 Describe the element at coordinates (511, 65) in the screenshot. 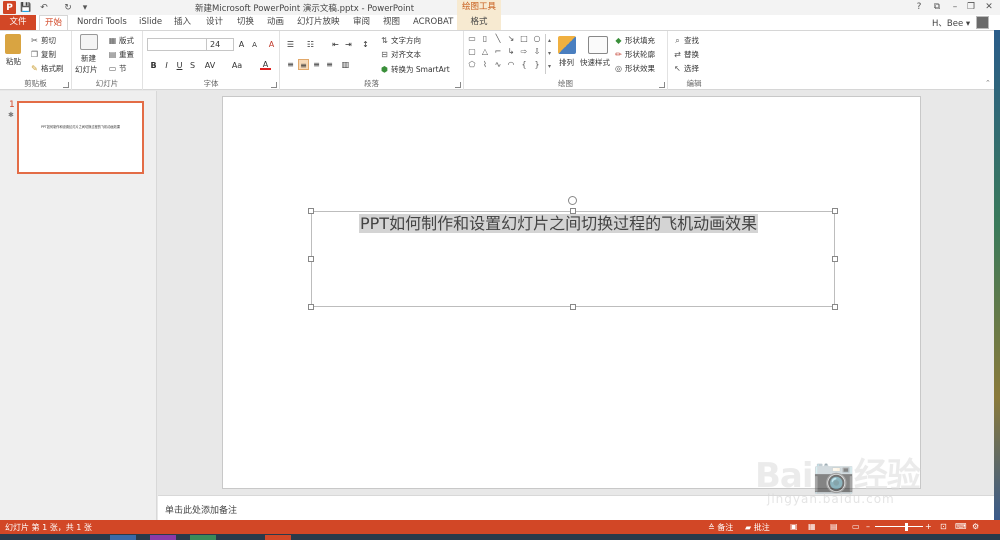

I see `arc-shape-icon: ◠` at that location.